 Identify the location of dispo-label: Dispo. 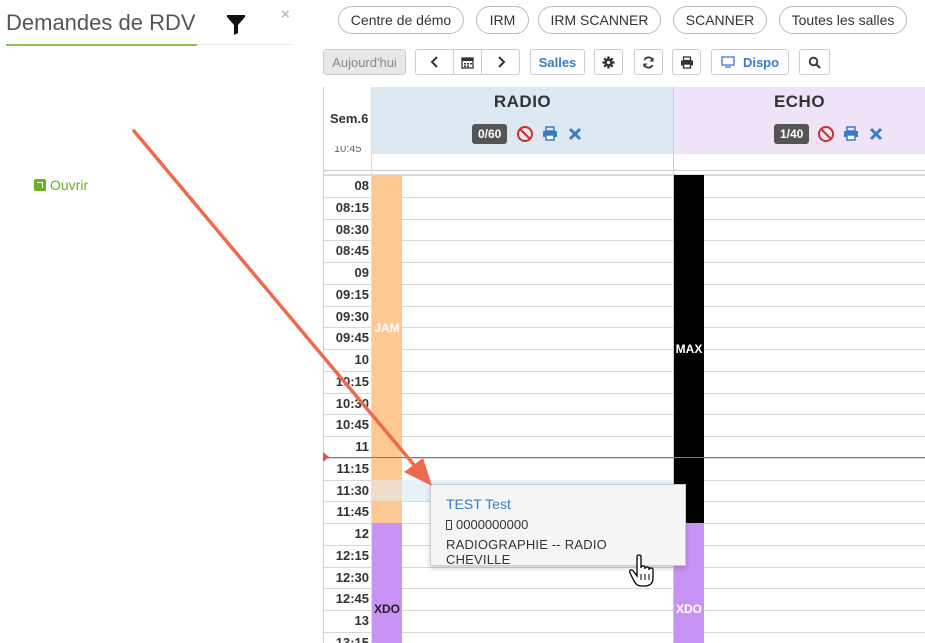
(761, 62).